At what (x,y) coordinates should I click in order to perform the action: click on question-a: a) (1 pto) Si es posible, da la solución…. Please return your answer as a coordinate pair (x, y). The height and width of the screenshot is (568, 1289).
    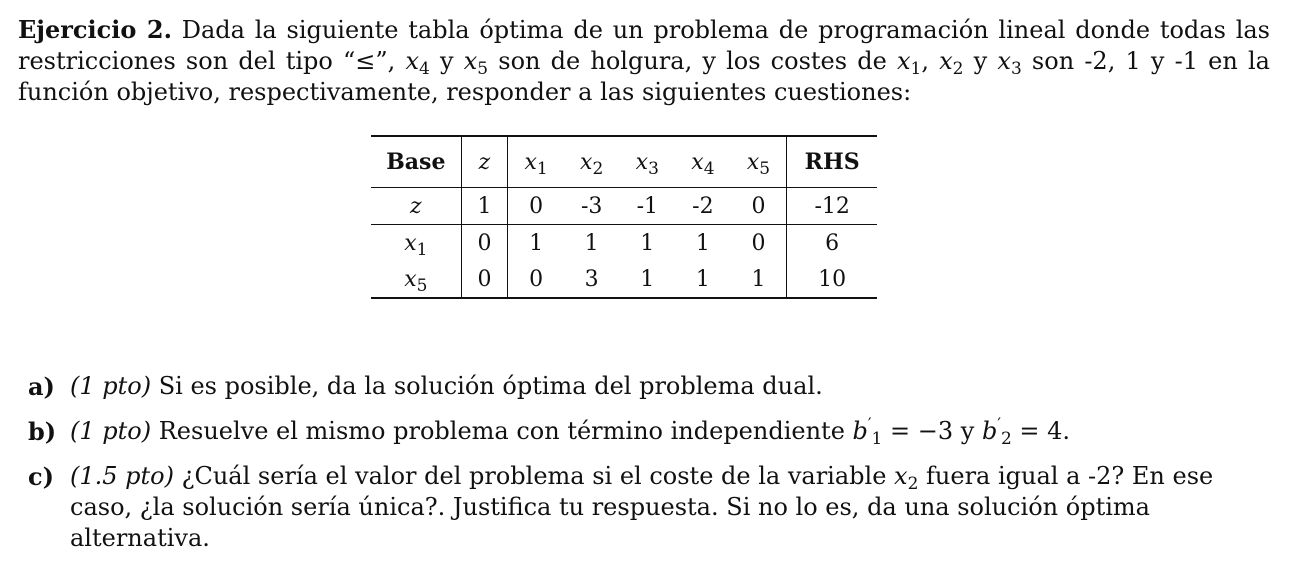
    Looking at the image, I should click on (643, 386).